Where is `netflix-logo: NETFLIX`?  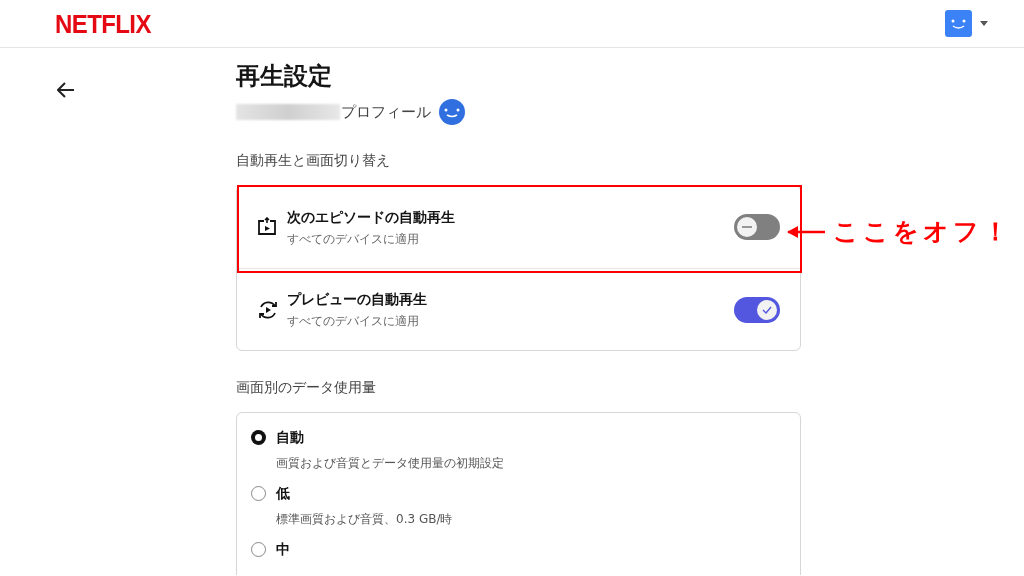 netflix-logo: NETFLIX is located at coordinates (103, 23).